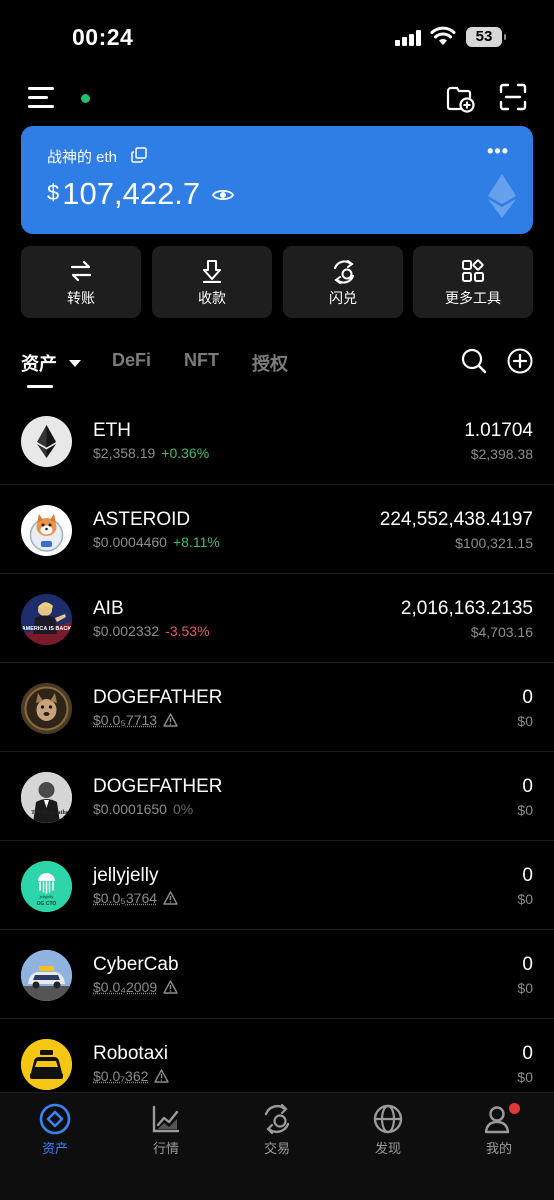  Describe the element at coordinates (201, 360) in the screenshot. I see `tab-nft: NFT` at that location.